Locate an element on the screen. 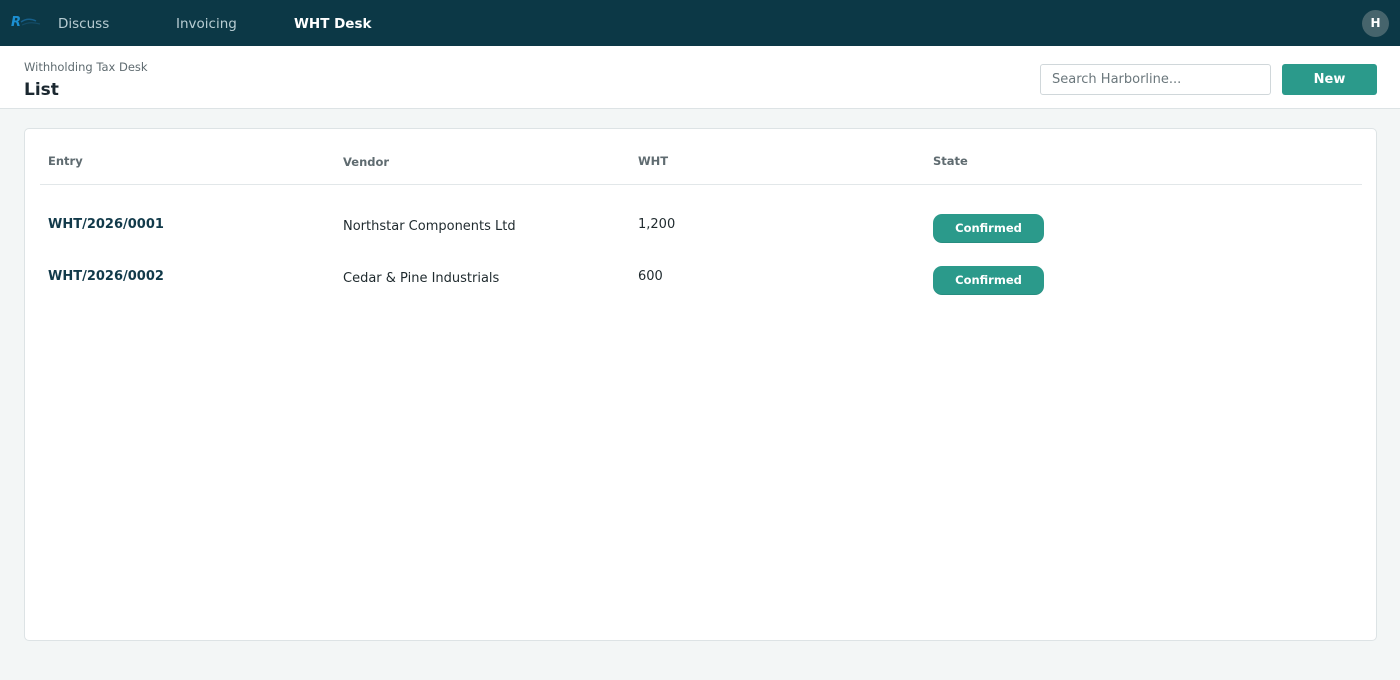  company-logo-icon: R is located at coordinates (27, 22).